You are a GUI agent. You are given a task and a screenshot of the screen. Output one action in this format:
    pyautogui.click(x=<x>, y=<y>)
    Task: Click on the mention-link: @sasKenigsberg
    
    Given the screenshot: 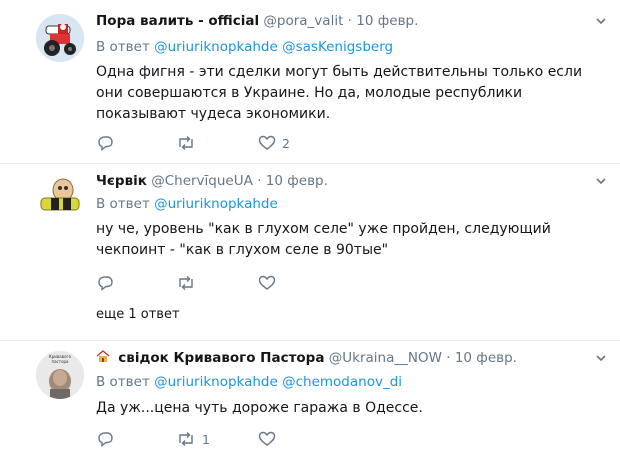 What is the action you would take?
    pyautogui.click(x=337, y=47)
    